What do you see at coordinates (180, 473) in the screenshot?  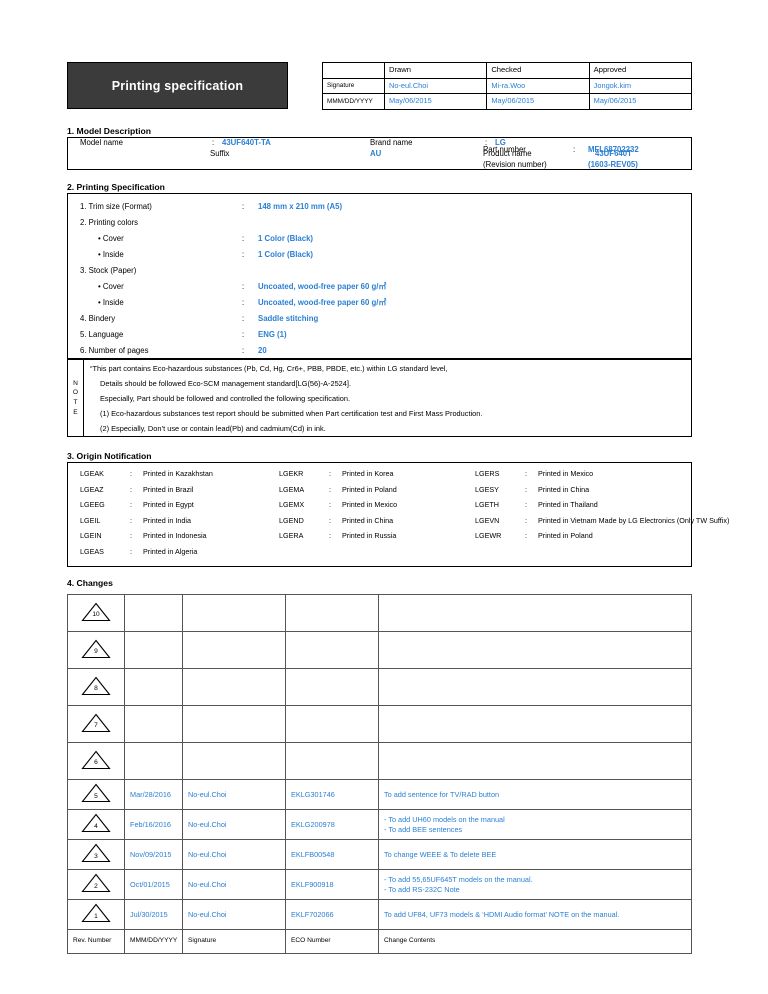 I see `origin-row: LGEAK: Printed in Kazakhstan` at bounding box center [180, 473].